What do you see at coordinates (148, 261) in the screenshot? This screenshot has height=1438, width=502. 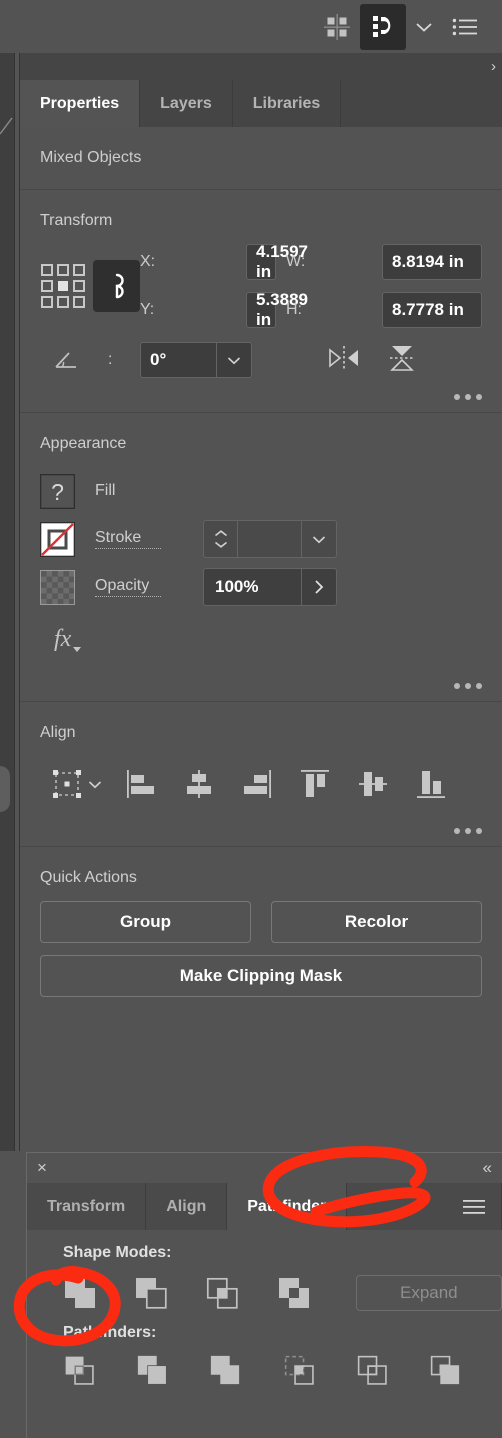 I see `x-label: X:` at bounding box center [148, 261].